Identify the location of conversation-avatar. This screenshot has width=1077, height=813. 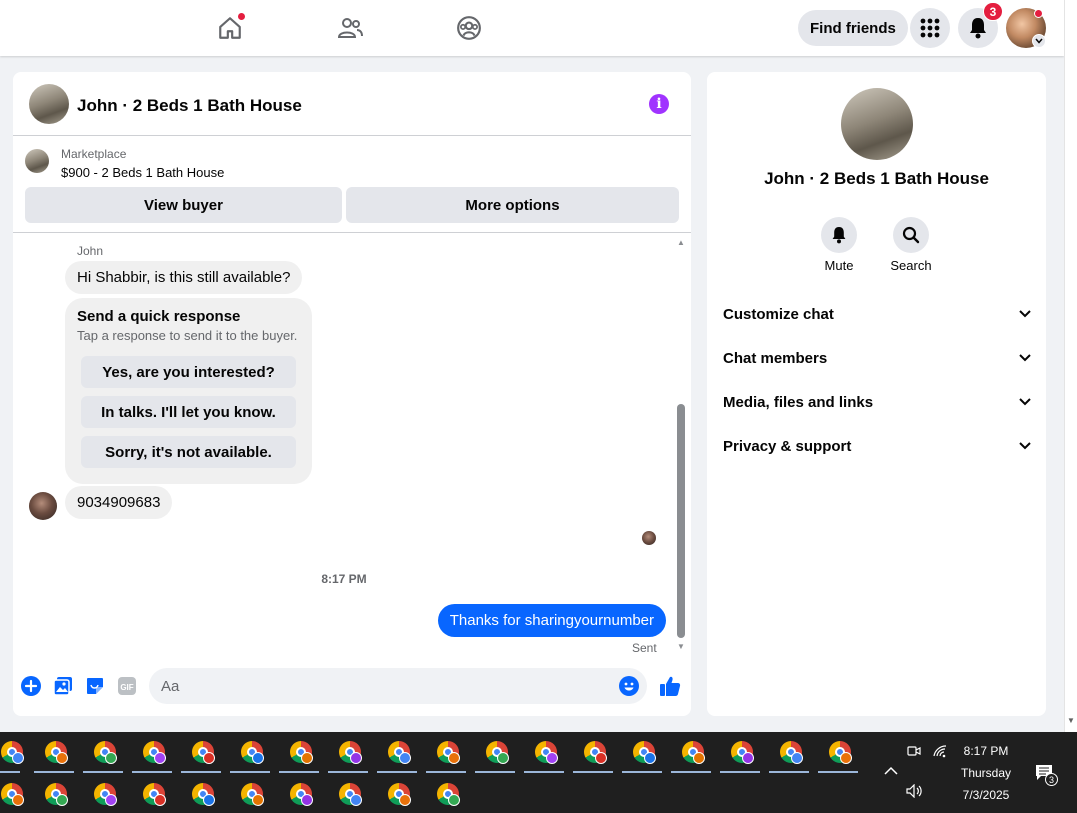
(877, 124).